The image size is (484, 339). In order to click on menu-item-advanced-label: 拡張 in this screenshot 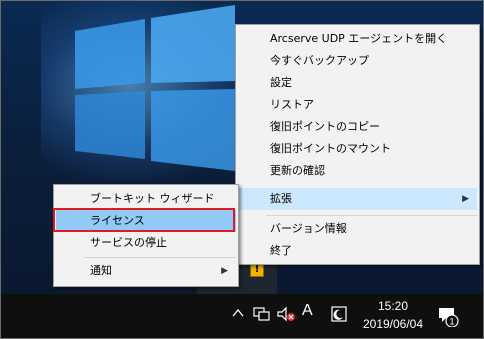, I will do `click(281, 198)`.